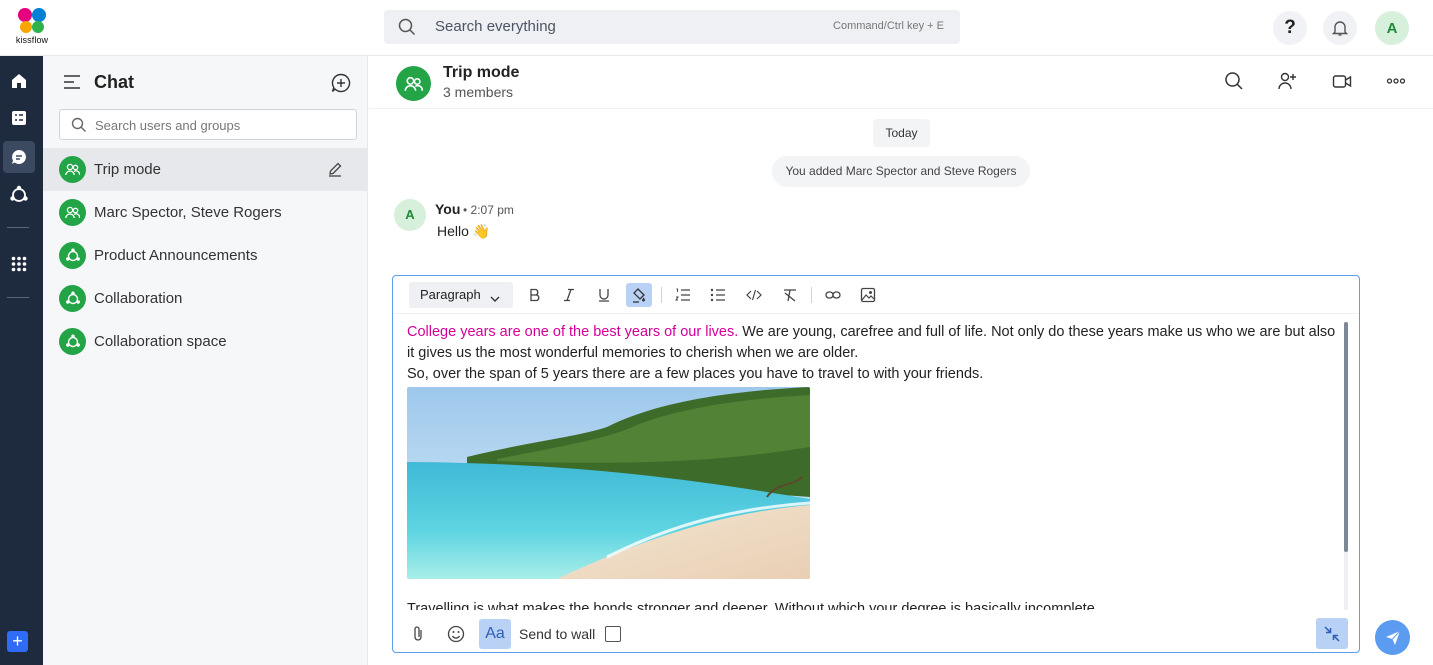 The width and height of the screenshot is (1433, 665). I want to click on bullet-list-icon, so click(718, 295).